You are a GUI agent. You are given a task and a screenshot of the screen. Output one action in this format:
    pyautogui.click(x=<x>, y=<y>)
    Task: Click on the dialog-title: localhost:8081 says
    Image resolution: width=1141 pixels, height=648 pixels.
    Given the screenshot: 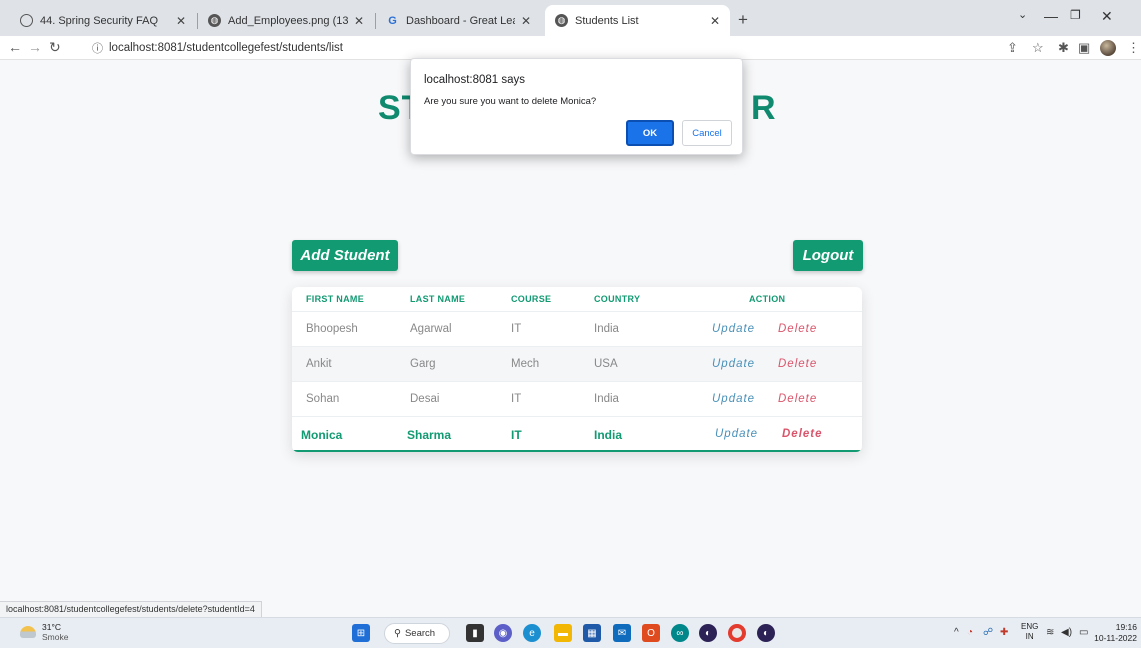 What is the action you would take?
    pyautogui.click(x=475, y=80)
    